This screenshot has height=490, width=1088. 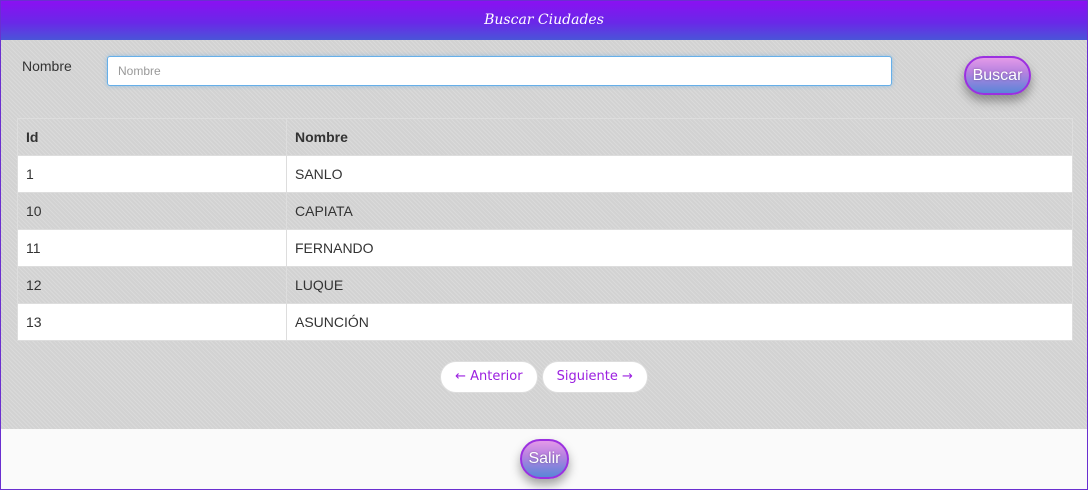 What do you see at coordinates (679, 174) in the screenshot?
I see `cell-nombre: SANLO` at bounding box center [679, 174].